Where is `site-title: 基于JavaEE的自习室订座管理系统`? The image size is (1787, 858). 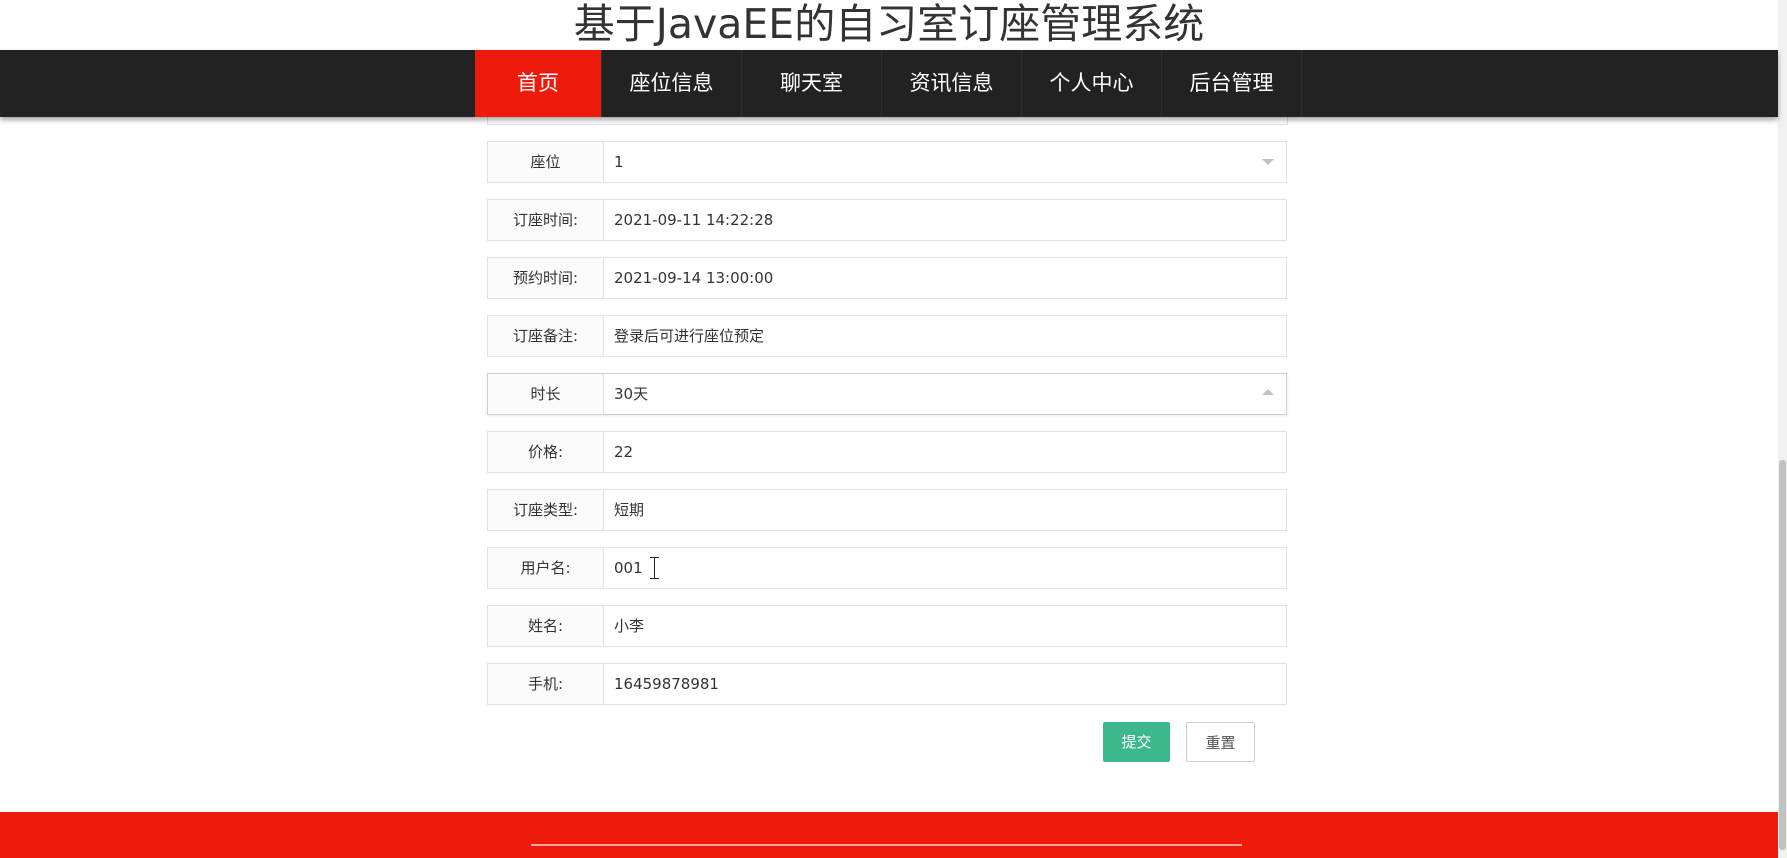 site-title: 基于JavaEE的自习室订座管理系统 is located at coordinates (889, 24).